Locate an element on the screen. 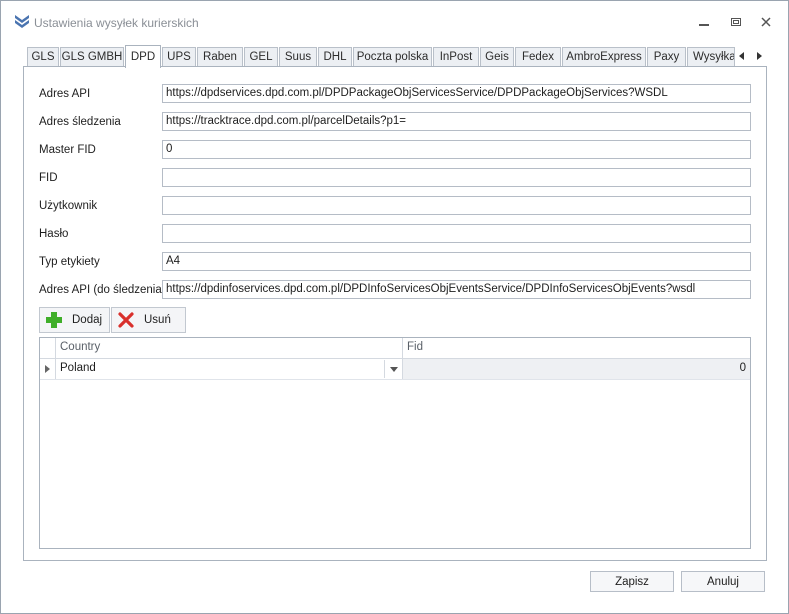 This screenshot has width=789, height=614. country-column-header: Country is located at coordinates (229, 348).